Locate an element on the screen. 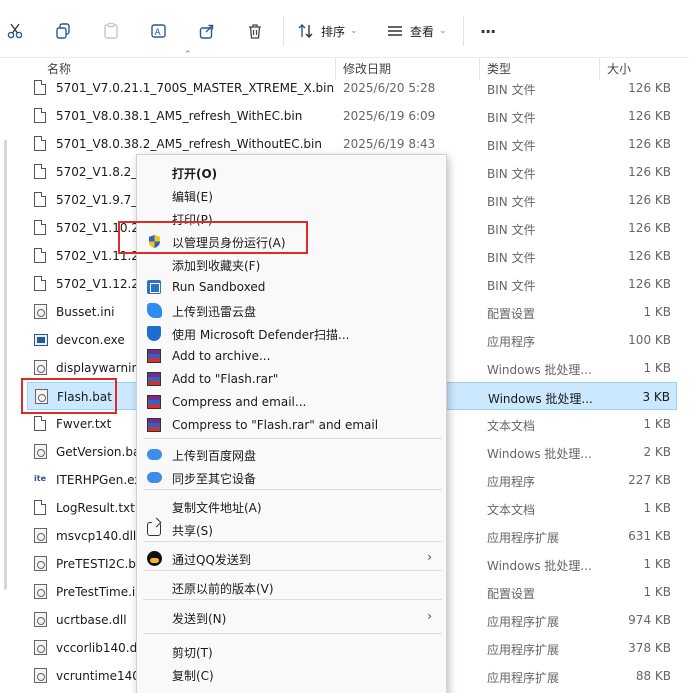  context-menu-item: 发送到(N) › is located at coordinates (291, 617).